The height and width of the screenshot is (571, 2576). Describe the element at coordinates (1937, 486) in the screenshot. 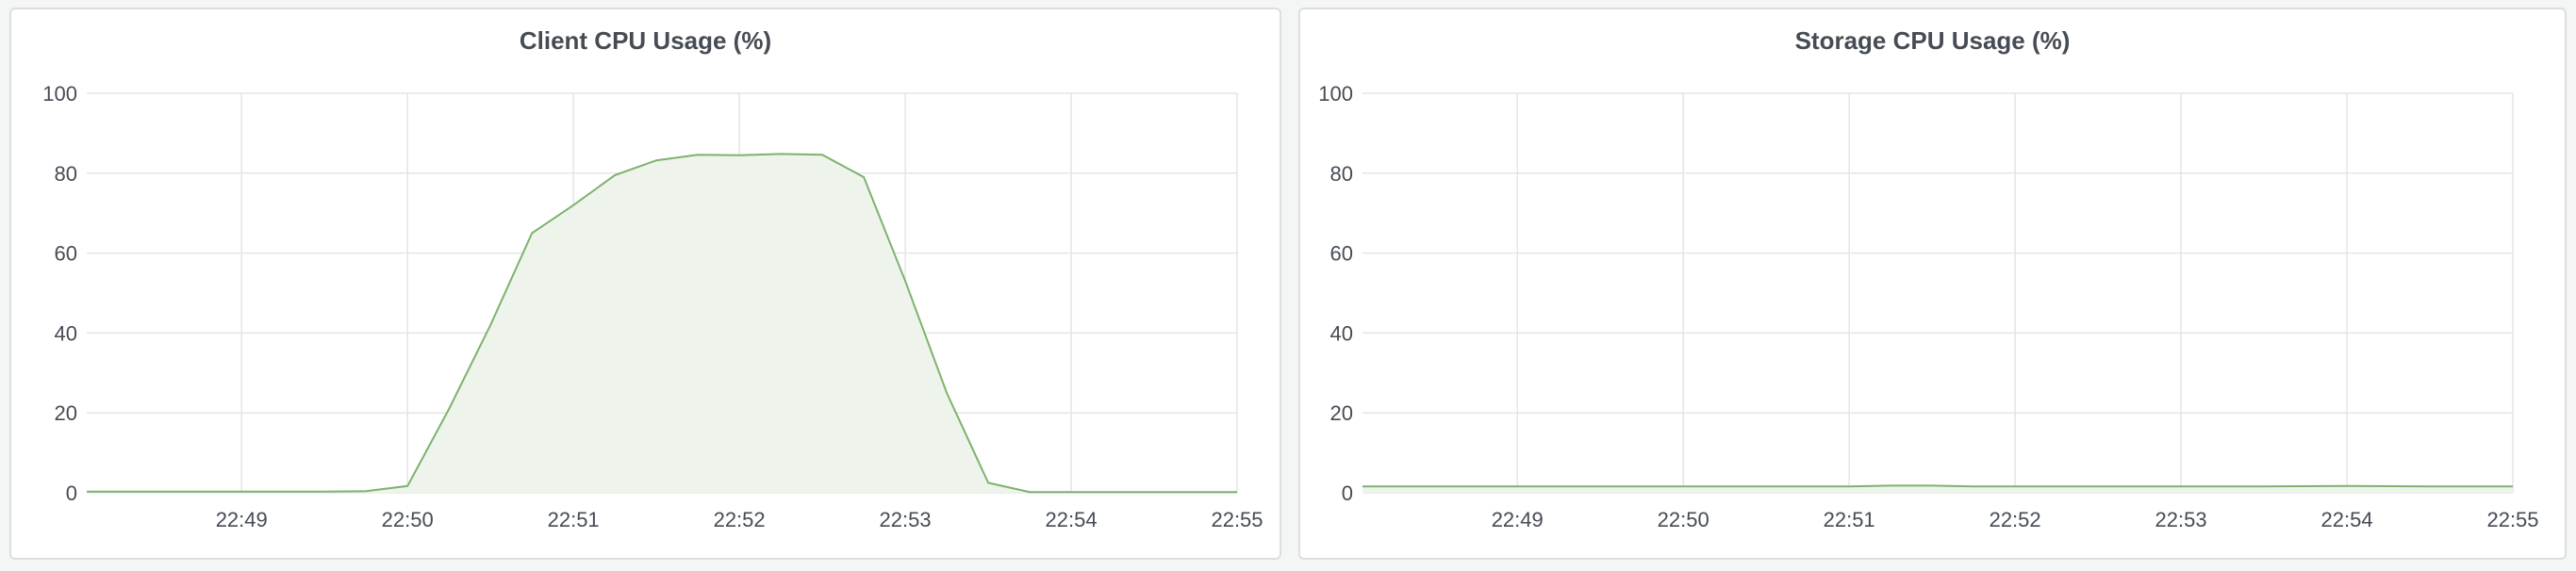

I see `series-line` at that location.